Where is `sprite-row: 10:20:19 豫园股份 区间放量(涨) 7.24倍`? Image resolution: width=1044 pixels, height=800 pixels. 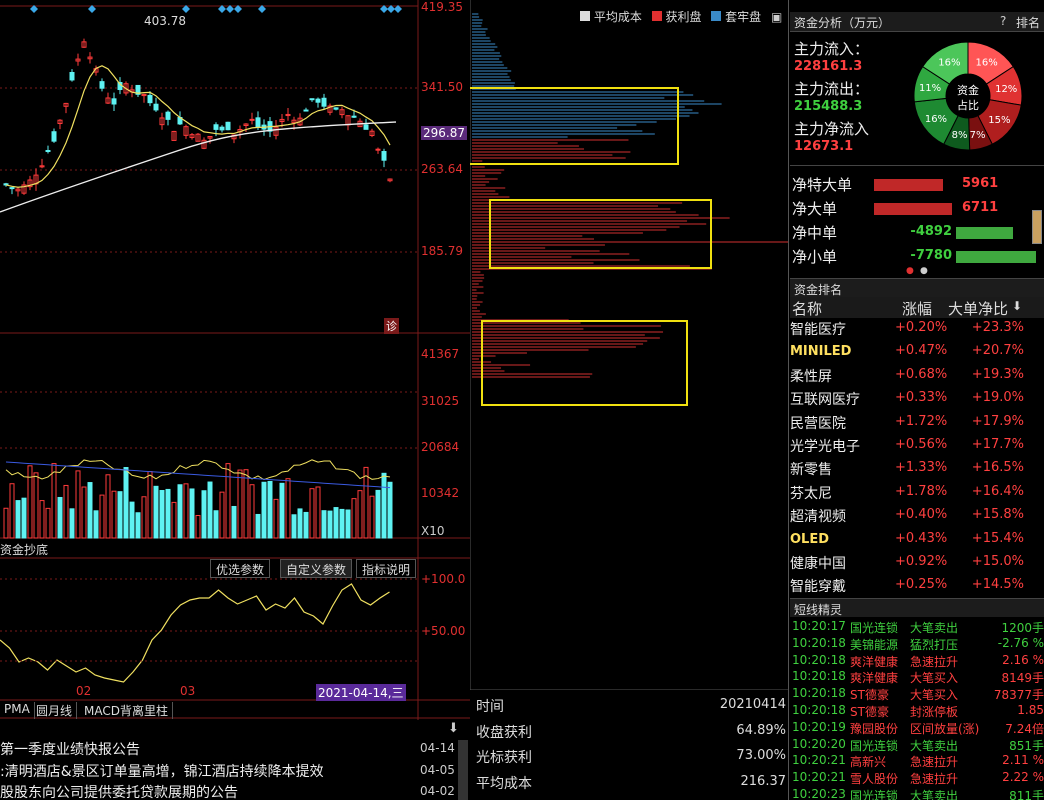
sprite-row: 10:20:19 豫园股份 区间放量(涨) 7.24倍 is located at coordinates (918, 727).